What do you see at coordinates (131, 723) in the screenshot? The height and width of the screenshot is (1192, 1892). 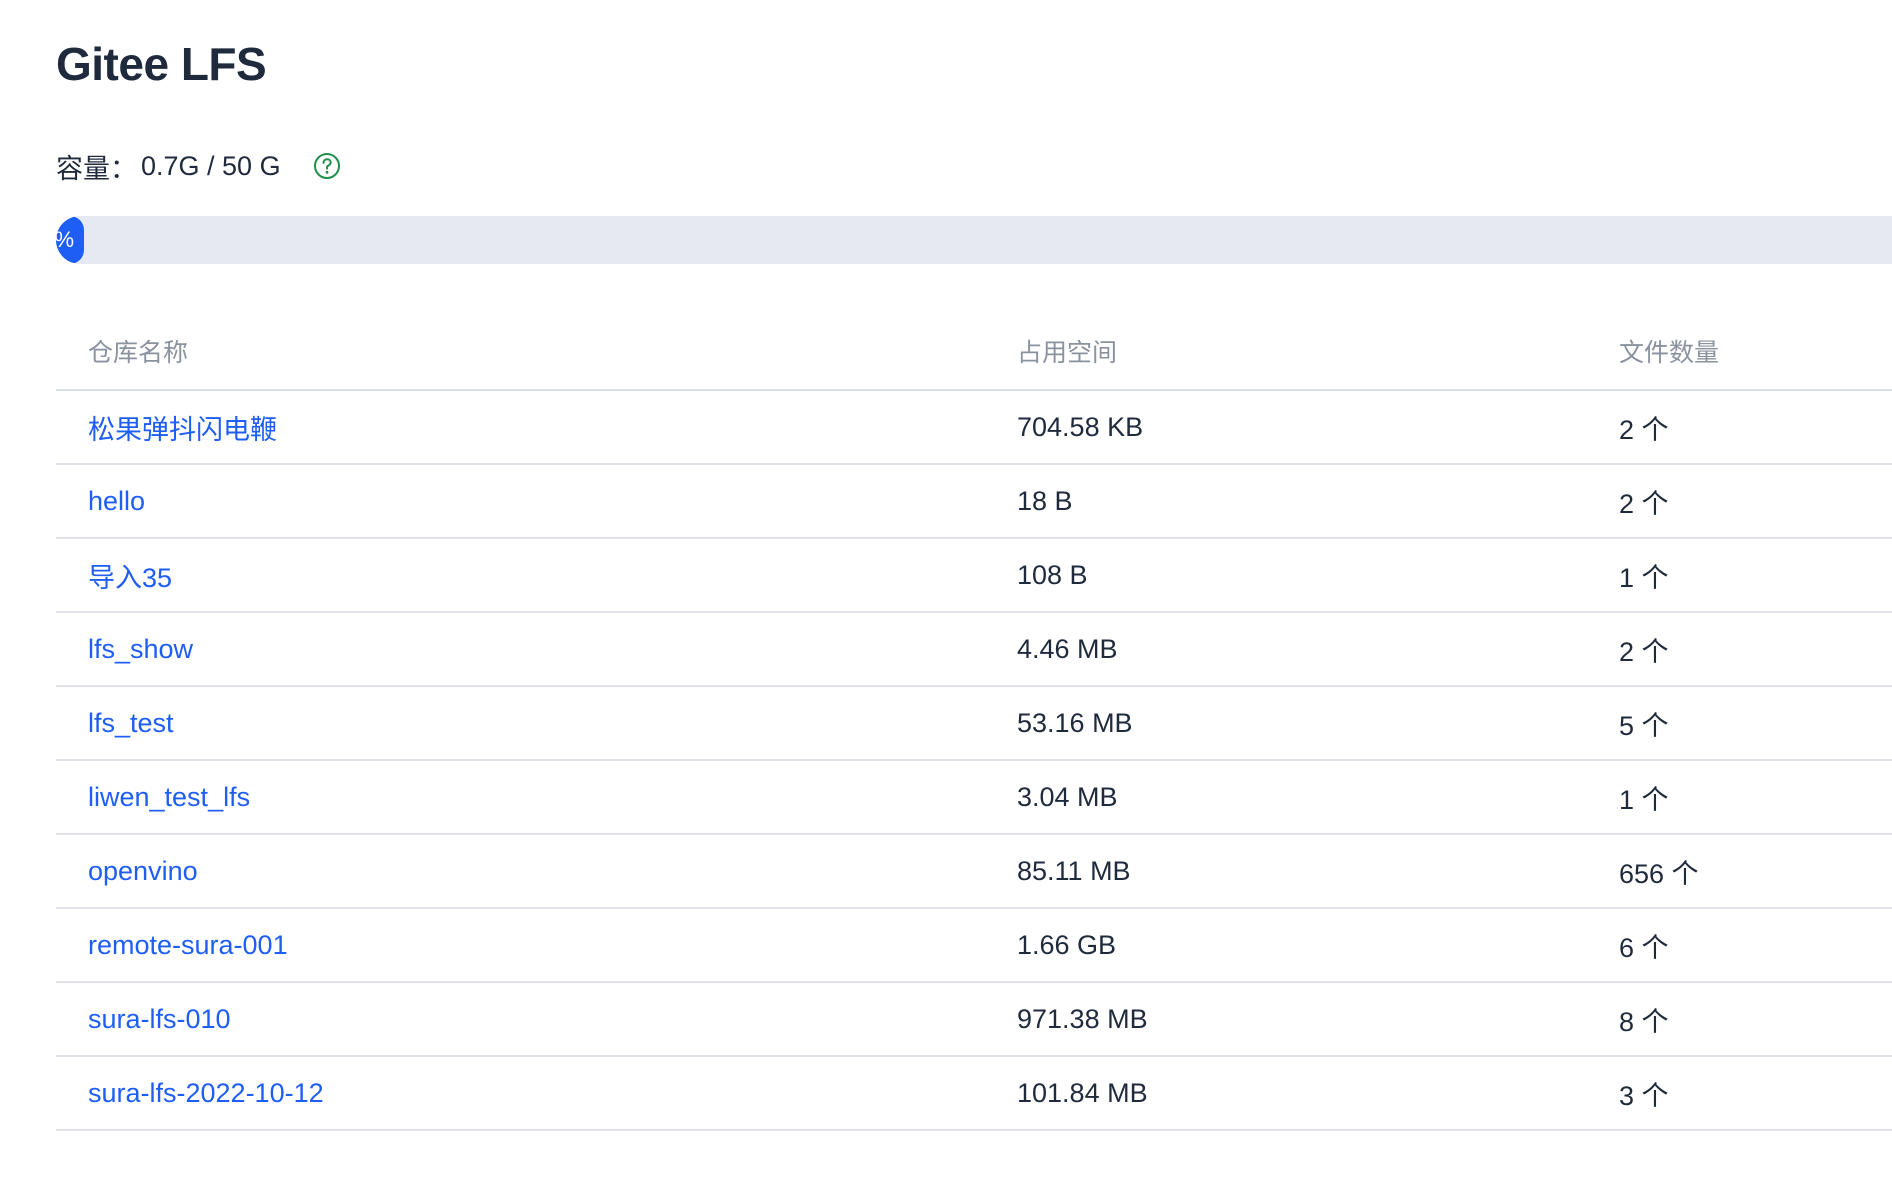 I see `repo-link: lfs_test` at bounding box center [131, 723].